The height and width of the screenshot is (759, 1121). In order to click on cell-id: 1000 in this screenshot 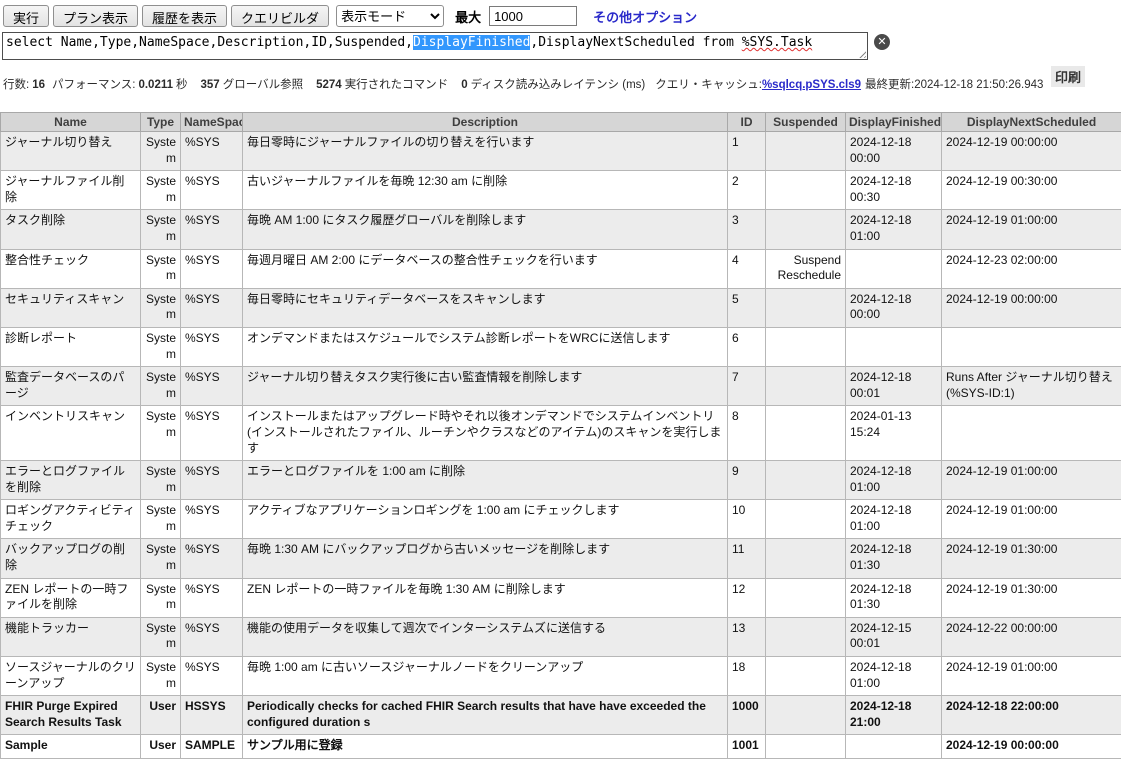, I will do `click(747, 715)`.